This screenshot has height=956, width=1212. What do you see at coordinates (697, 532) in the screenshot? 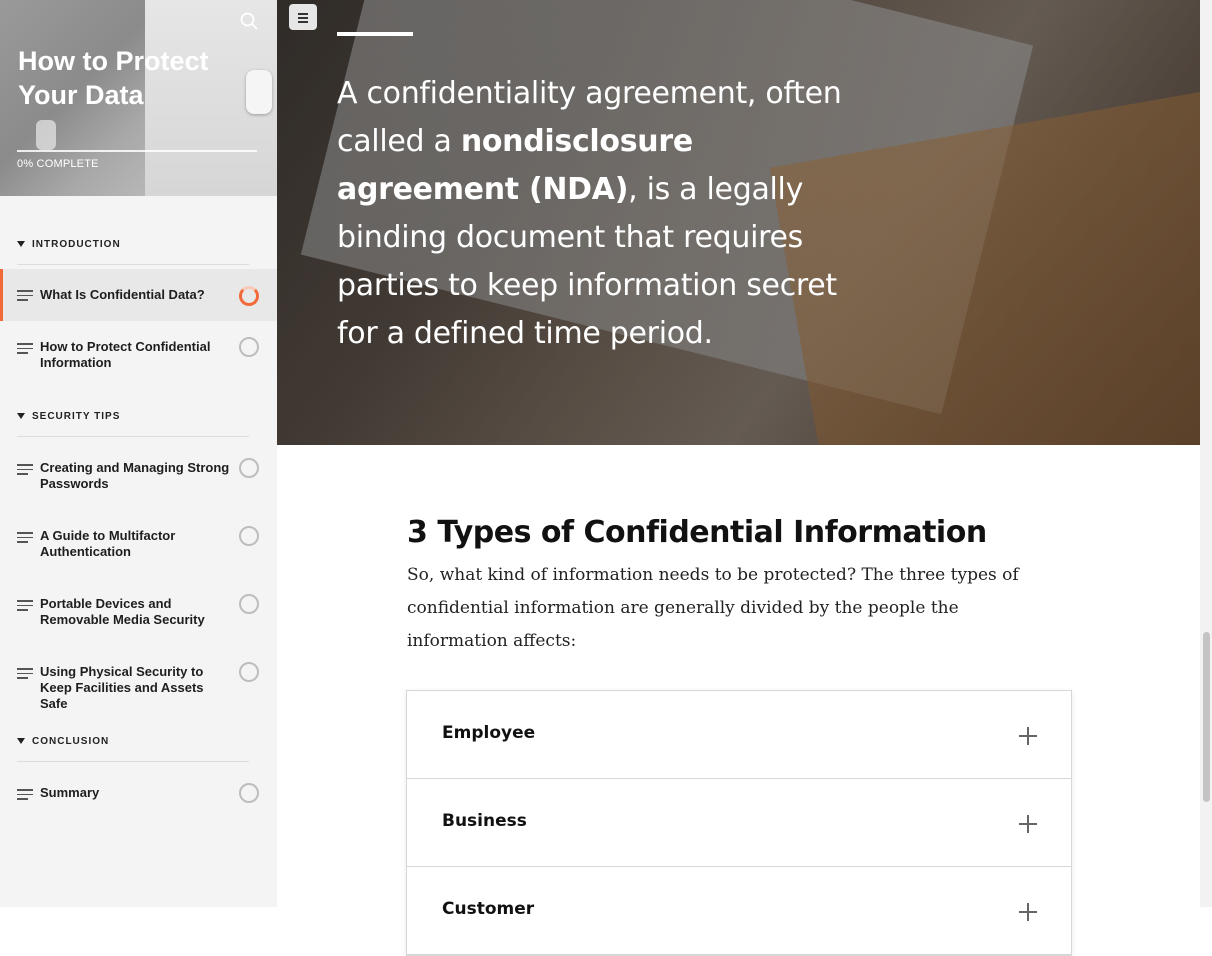
I see `section-heading: 3 Types of Confidential Information` at bounding box center [697, 532].